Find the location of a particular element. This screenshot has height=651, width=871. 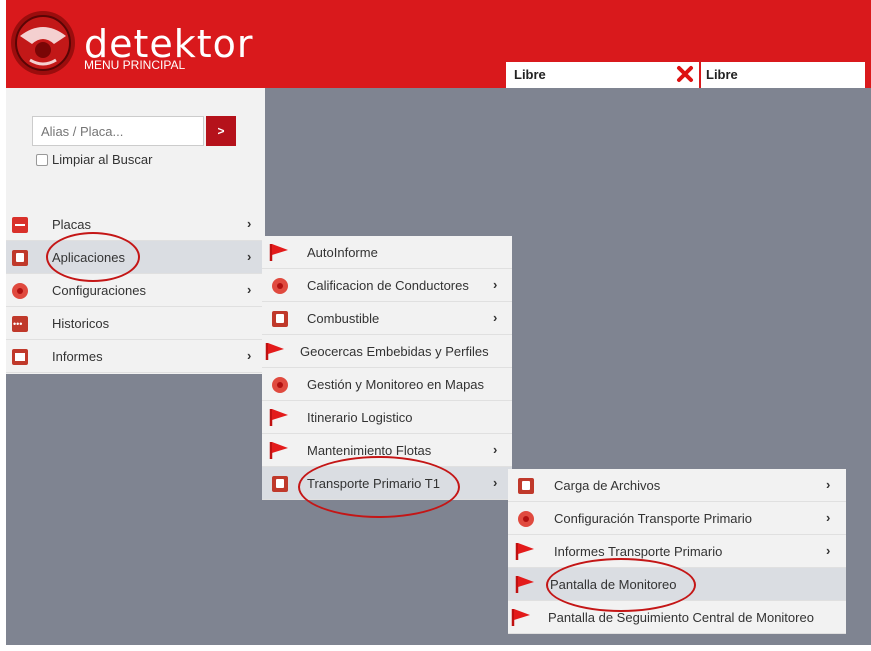

menu-item-pantalla-monitoreo: Pantalla de Monitoreo is located at coordinates (677, 584).